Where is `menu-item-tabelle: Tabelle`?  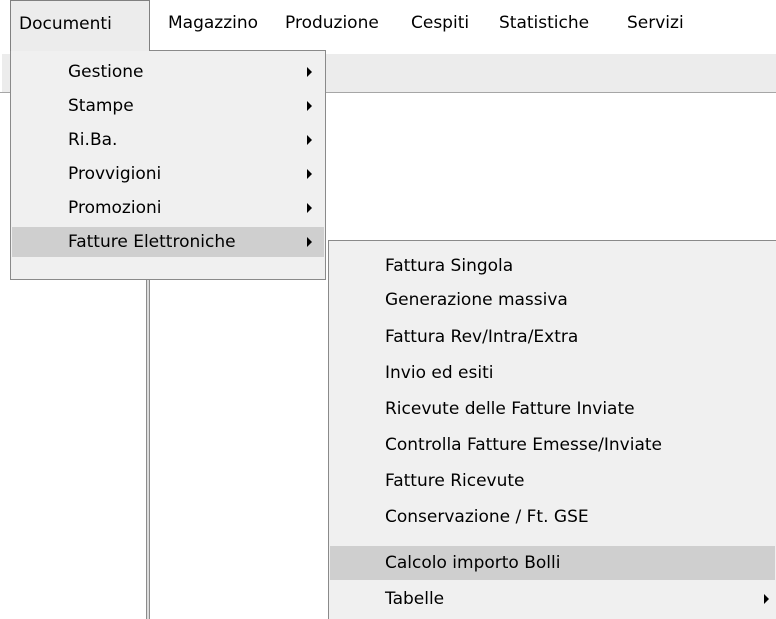 menu-item-tabelle: Tabelle is located at coordinates (552, 599).